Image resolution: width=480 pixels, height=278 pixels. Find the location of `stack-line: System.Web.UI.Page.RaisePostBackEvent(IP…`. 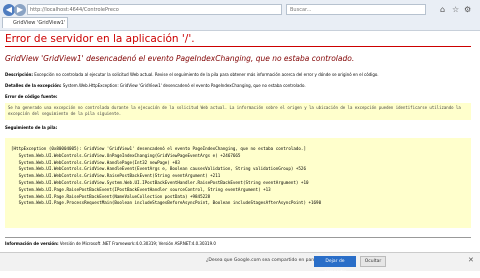

stack-line: System.Web.UI.Page.RaisePostBackEvent(IP… is located at coordinates (141, 189).